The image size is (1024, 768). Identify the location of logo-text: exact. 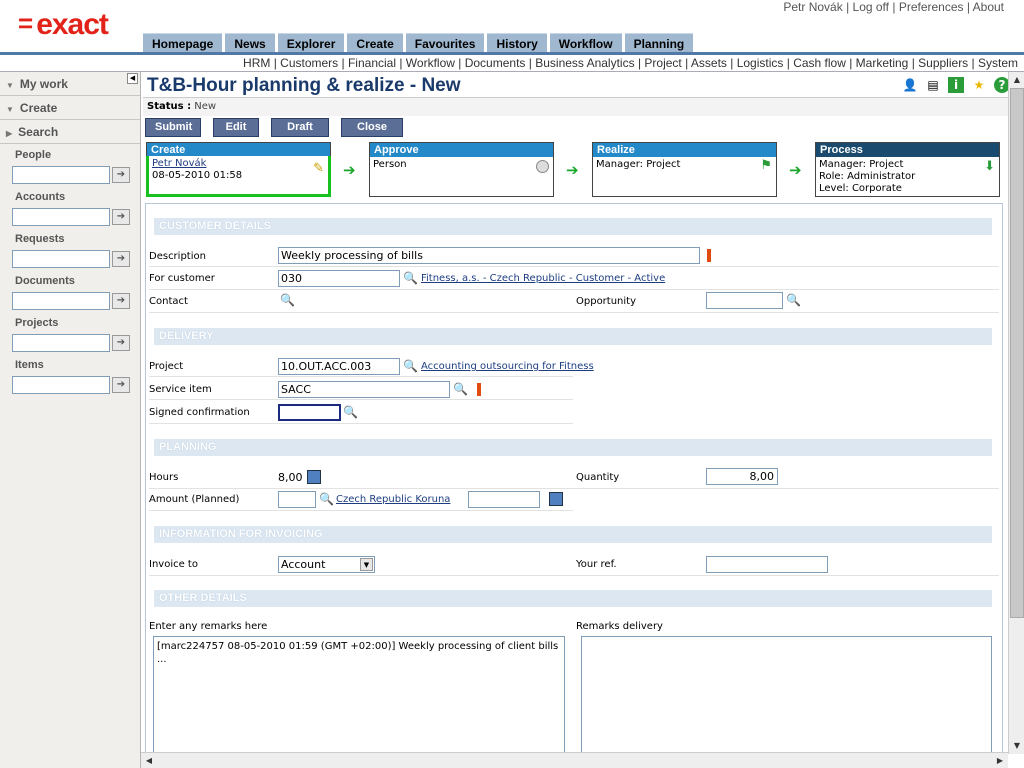
(72, 24).